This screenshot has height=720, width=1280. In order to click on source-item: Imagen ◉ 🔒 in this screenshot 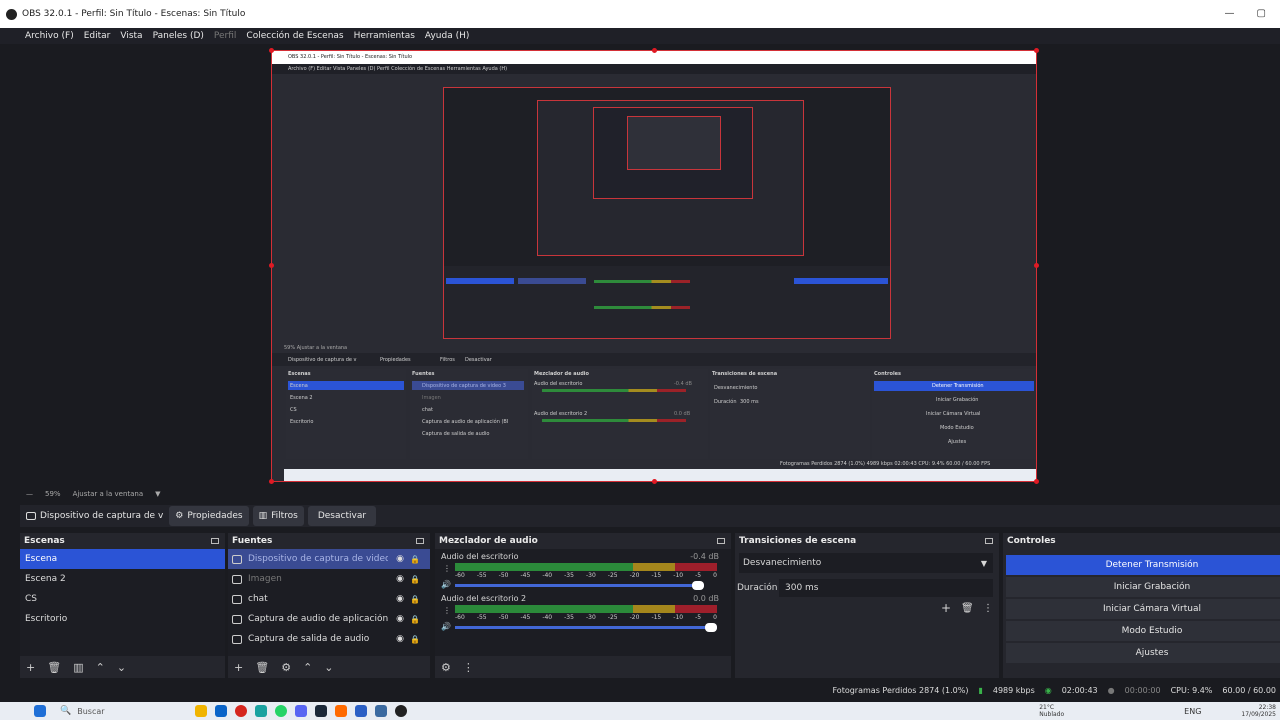, I will do `click(329, 579)`.